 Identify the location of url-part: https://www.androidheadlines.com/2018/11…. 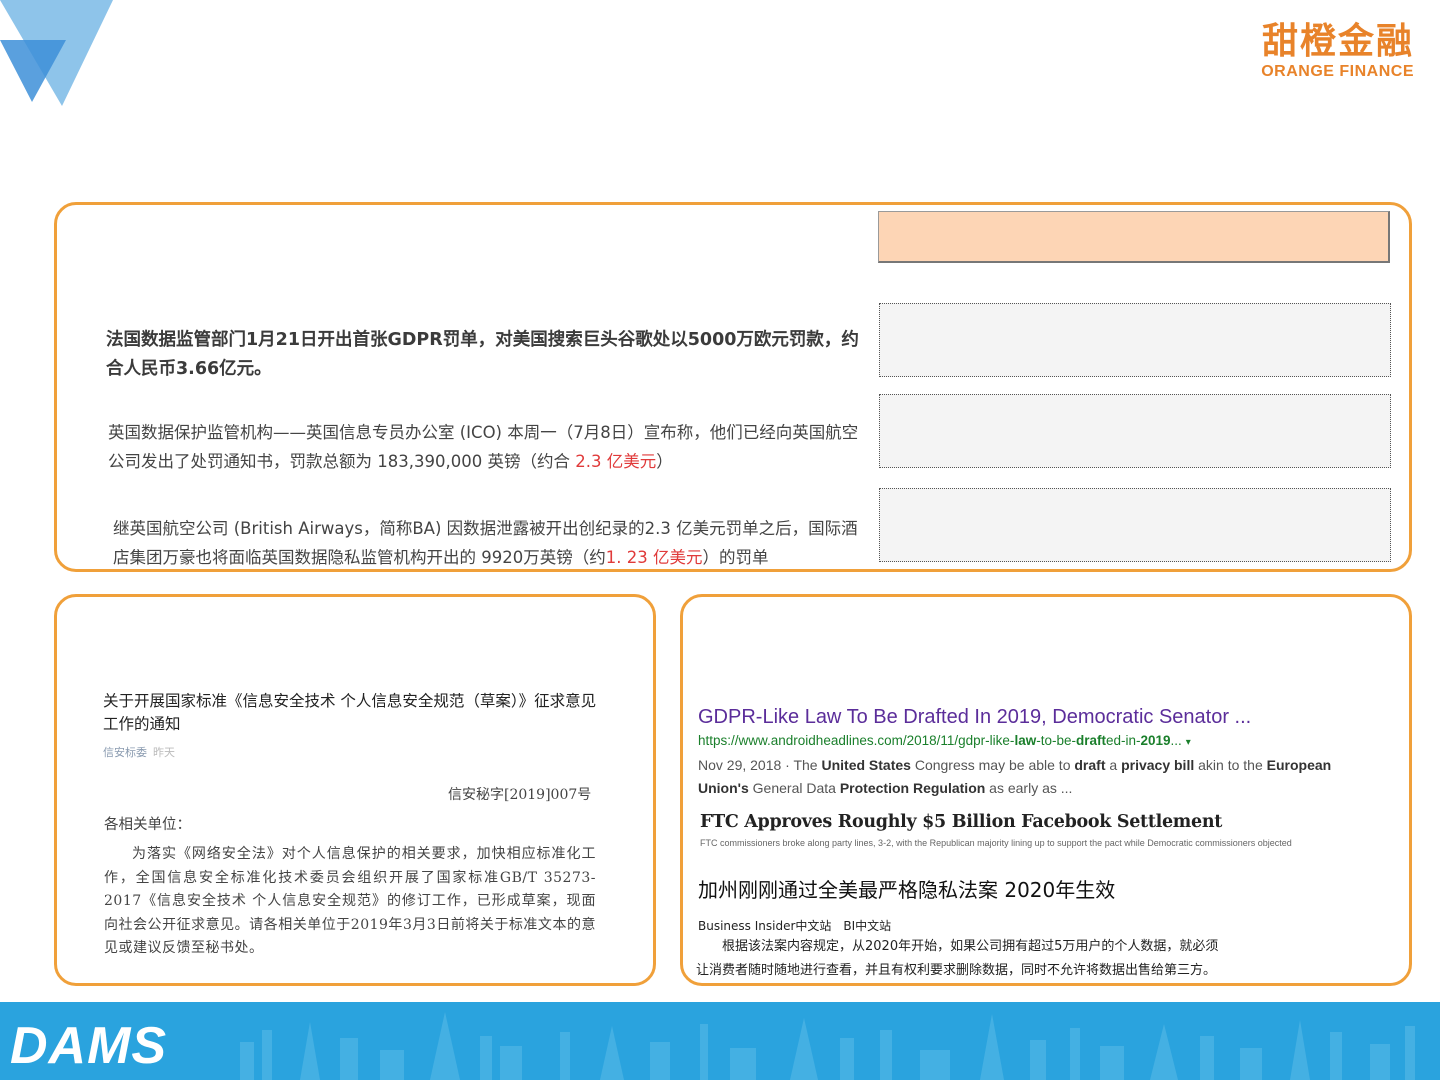
(856, 740).